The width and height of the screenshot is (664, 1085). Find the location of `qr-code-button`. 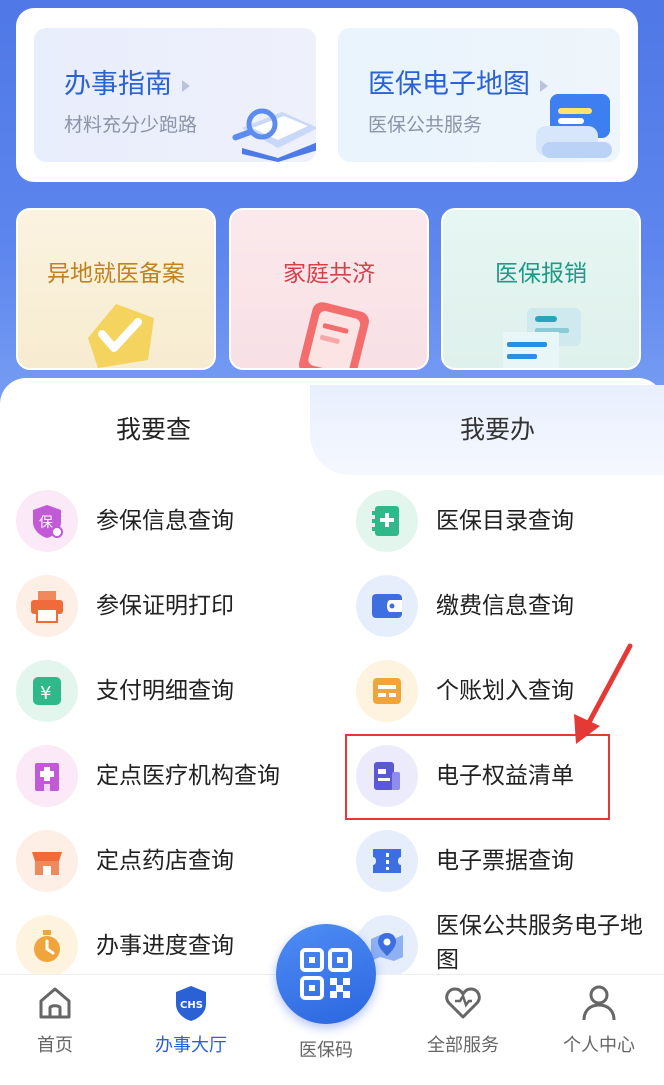

qr-code-button is located at coordinates (326, 974).